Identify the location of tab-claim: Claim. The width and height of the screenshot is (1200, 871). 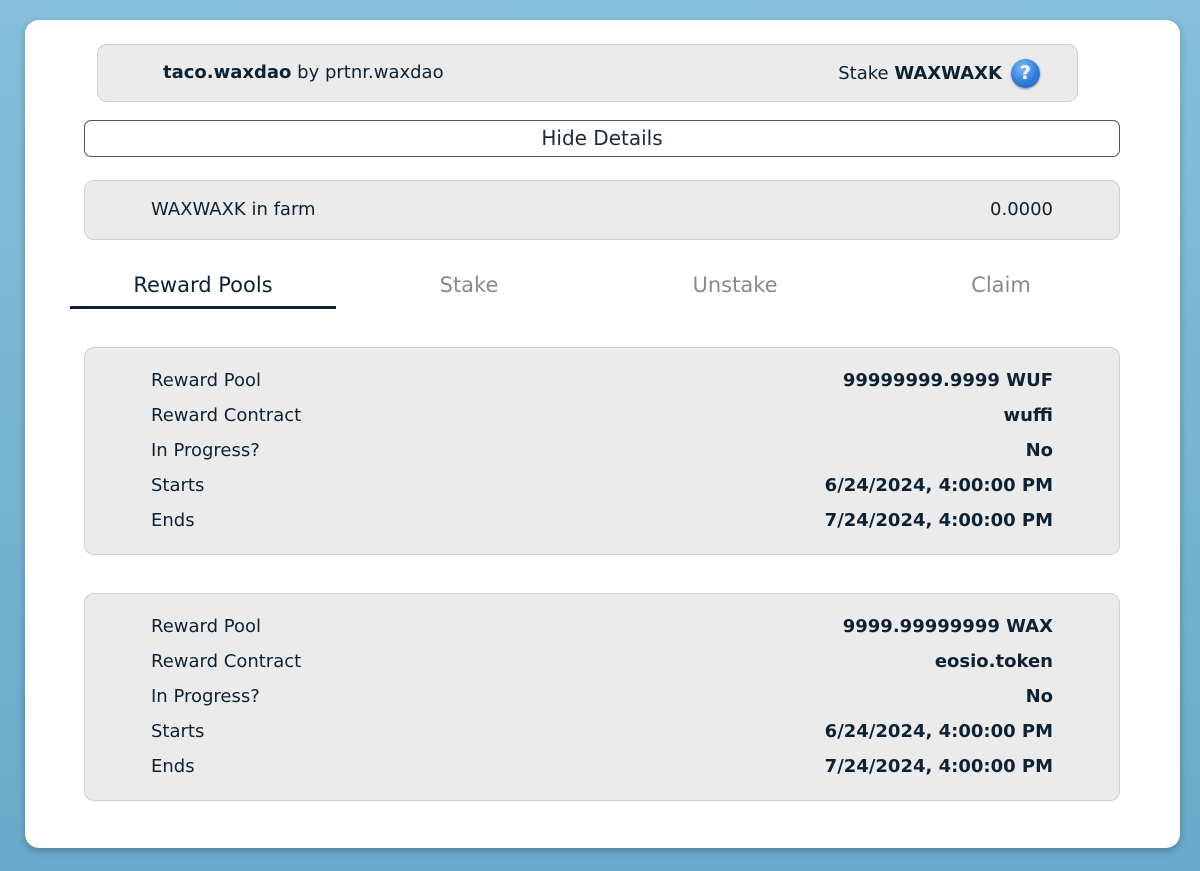
(1001, 287).